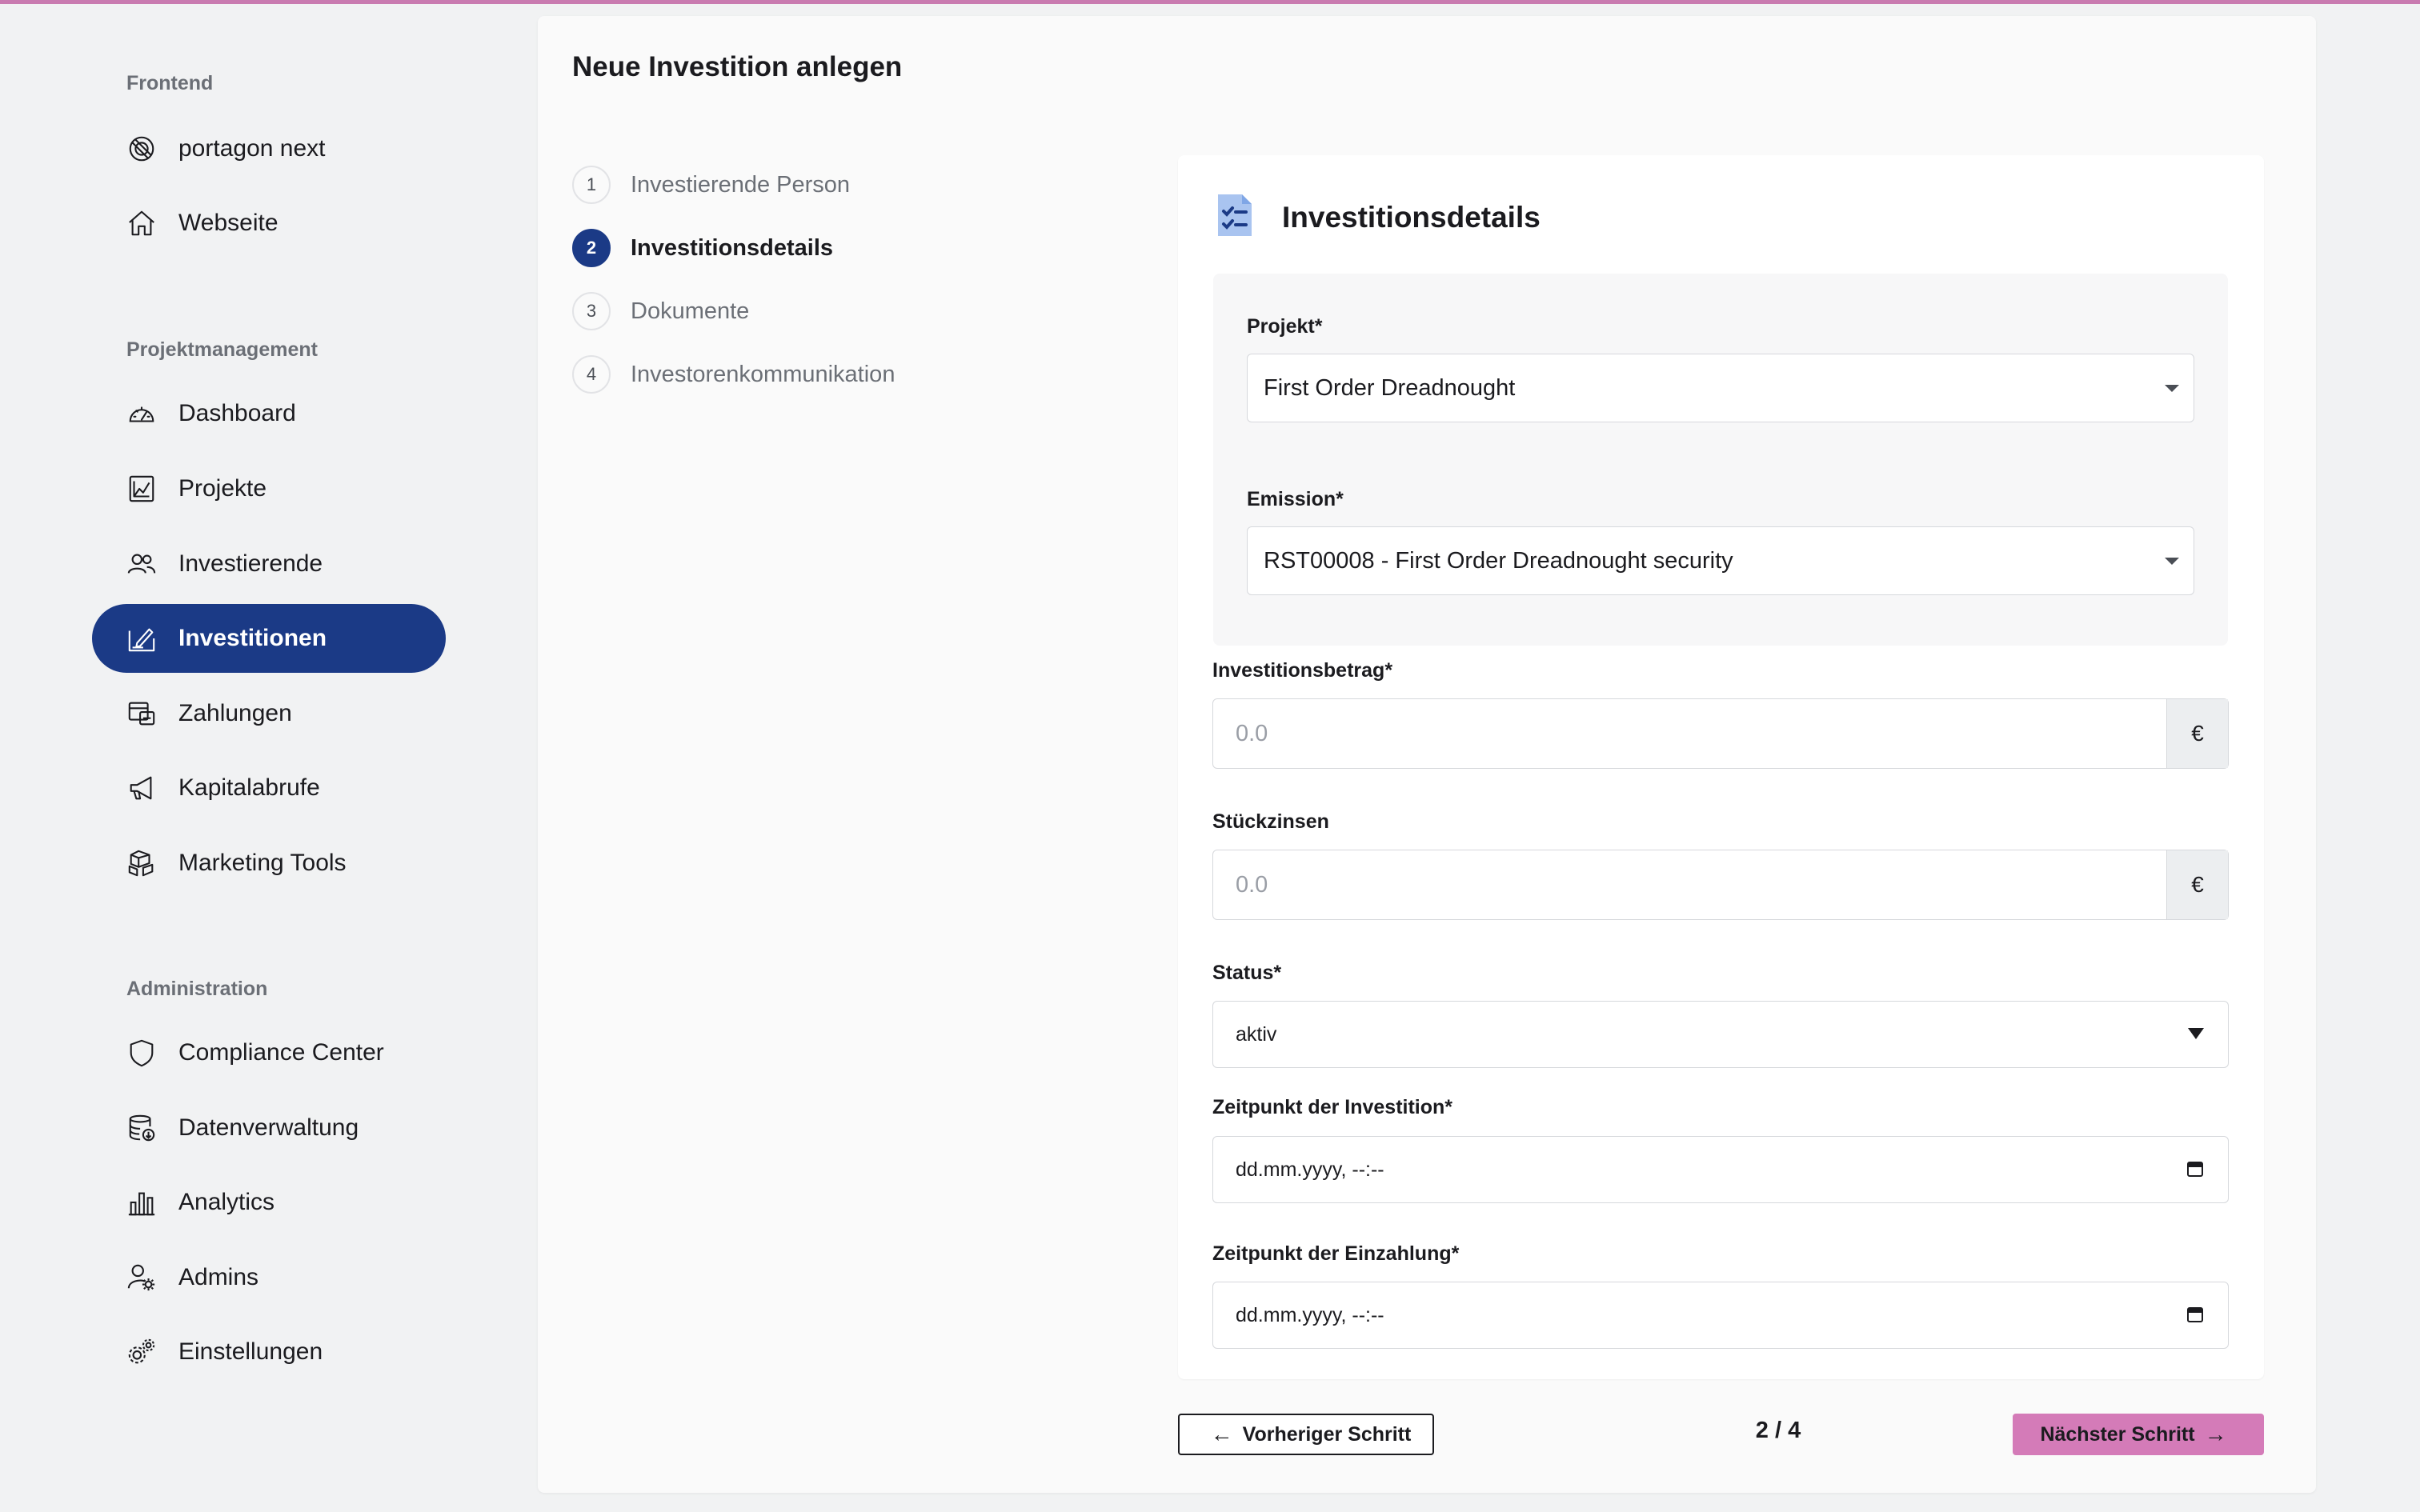 This screenshot has height=1512, width=2420. I want to click on step-number: 2, so click(591, 248).